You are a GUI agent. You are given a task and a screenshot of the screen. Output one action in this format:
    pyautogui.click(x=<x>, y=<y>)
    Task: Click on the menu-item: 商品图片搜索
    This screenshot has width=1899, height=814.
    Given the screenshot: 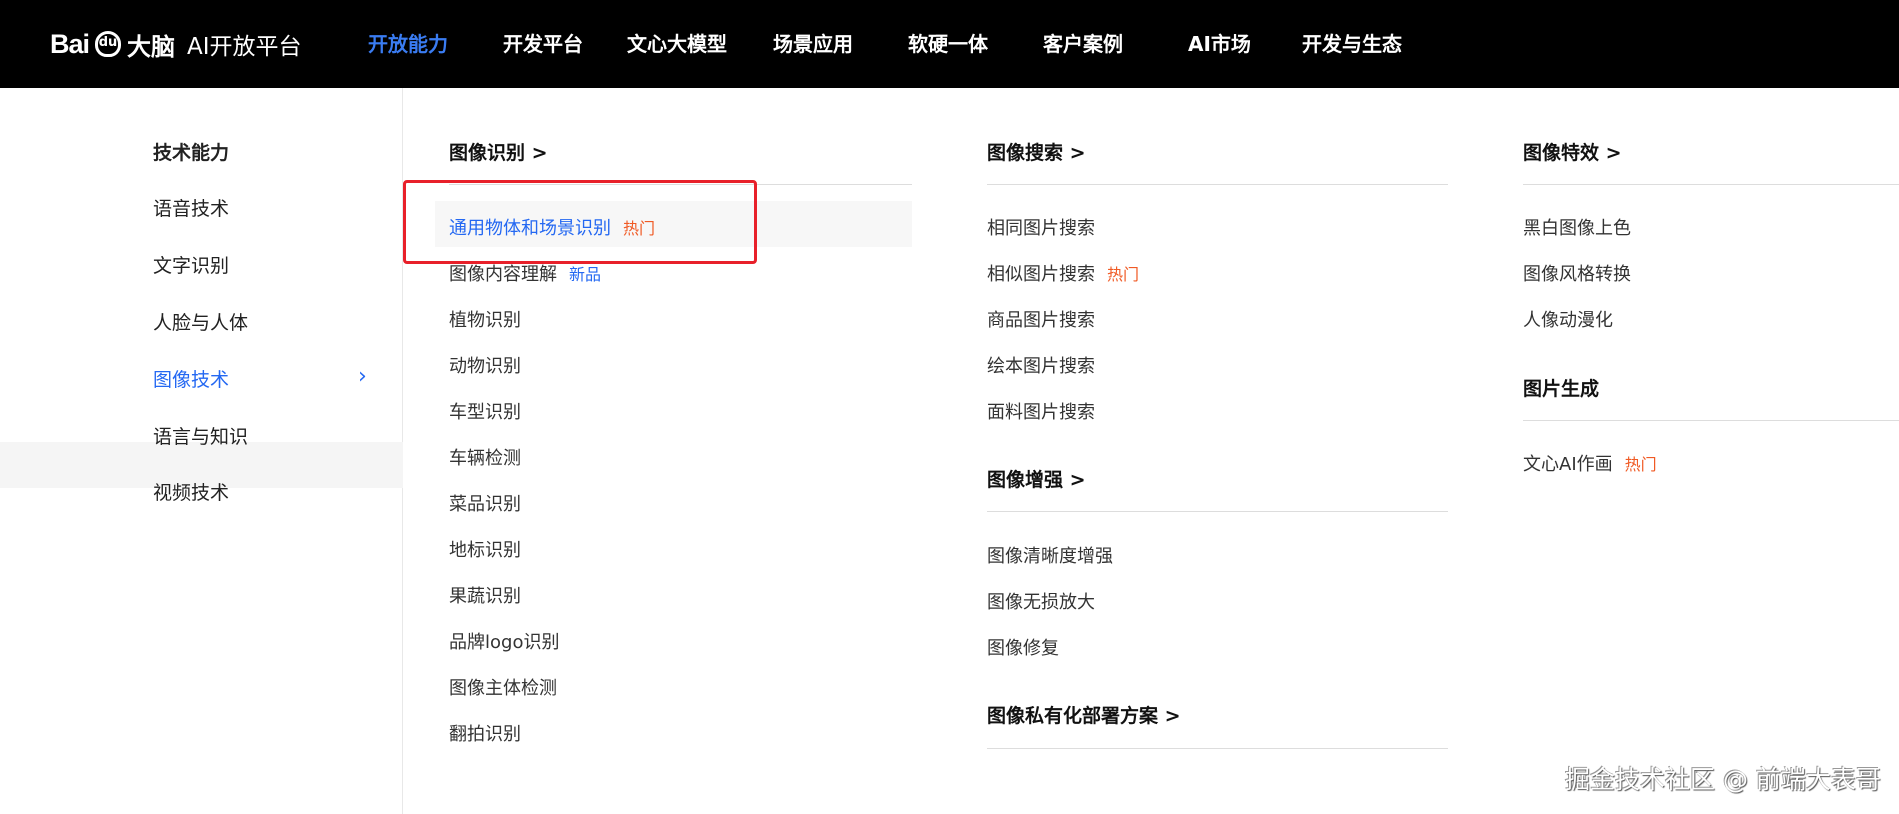 What is the action you would take?
    pyautogui.click(x=1041, y=319)
    